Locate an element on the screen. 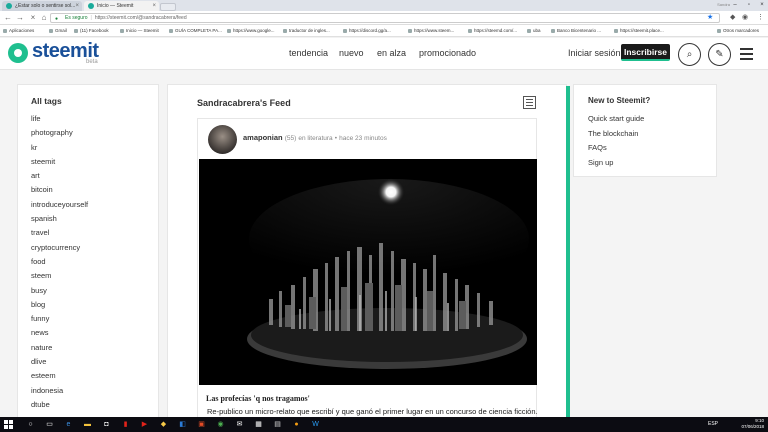 The height and width of the screenshot is (432, 768). bookmark-gmail: Gmail is located at coordinates (58, 30).